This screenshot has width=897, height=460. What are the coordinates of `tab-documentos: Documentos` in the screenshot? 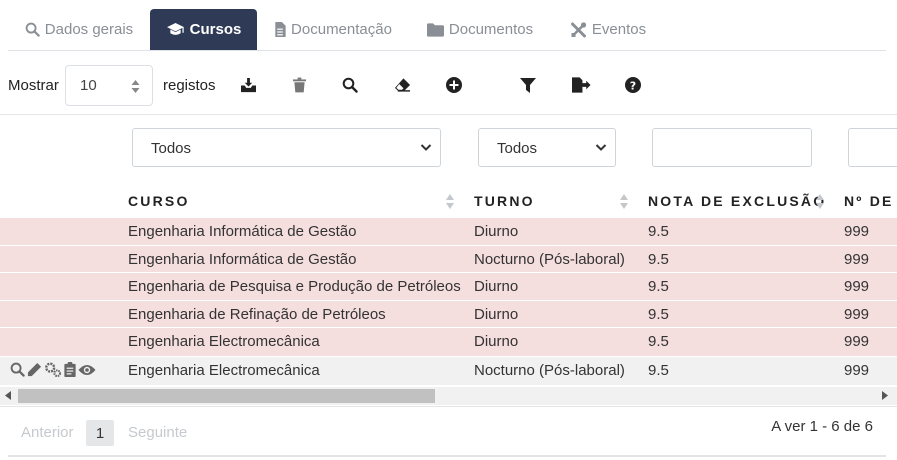 It's located at (480, 29).